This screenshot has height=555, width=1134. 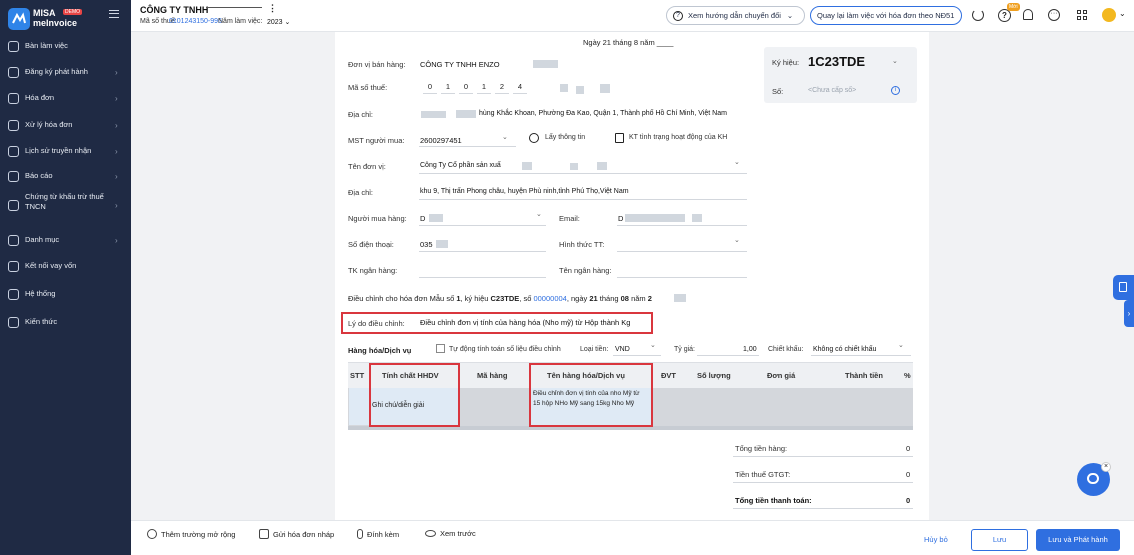 I want to click on extend-fields-button: Thêm trường mở rộng, so click(x=191, y=534).